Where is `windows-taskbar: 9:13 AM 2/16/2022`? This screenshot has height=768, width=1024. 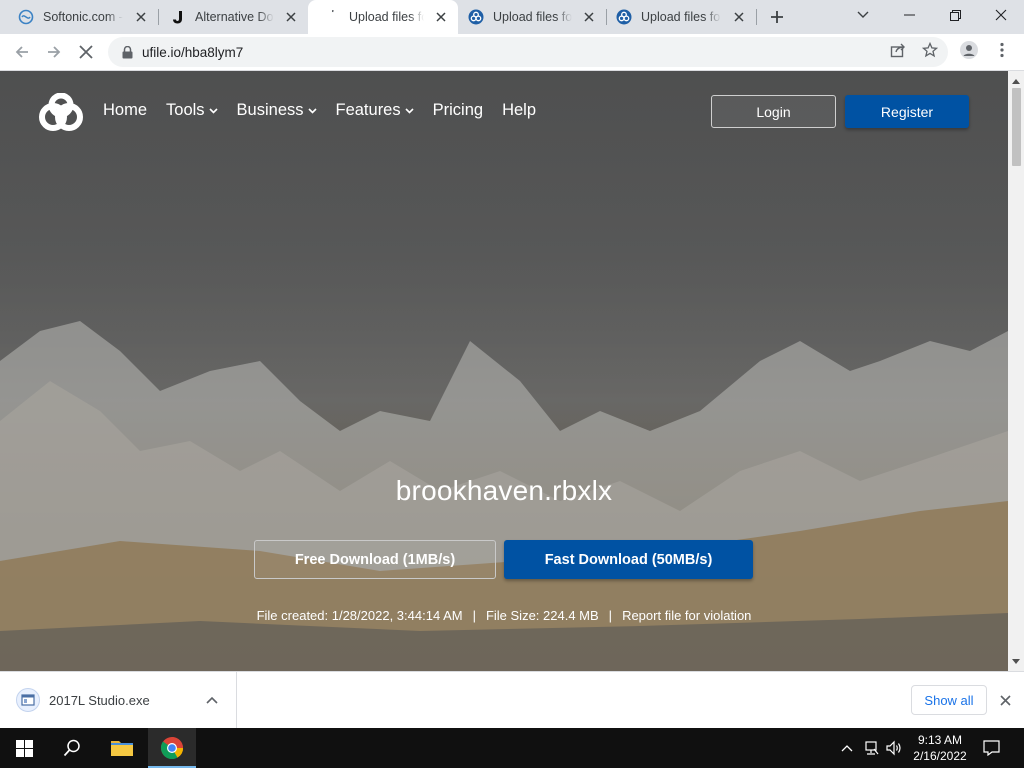
windows-taskbar: 9:13 AM 2/16/2022 is located at coordinates (512, 748).